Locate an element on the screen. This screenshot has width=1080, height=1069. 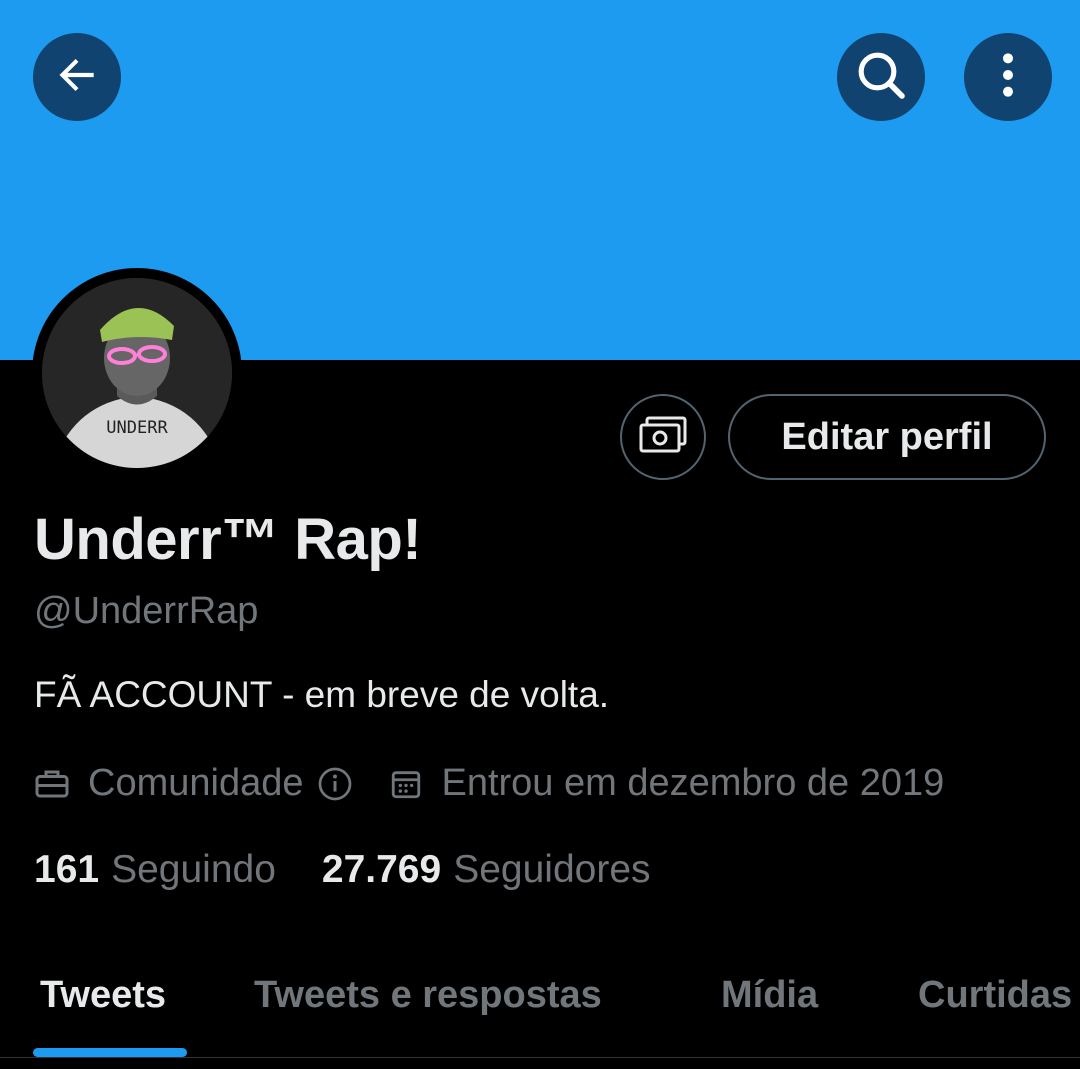
profile-meta: Comunidade Entrou em dezembro de 2019 is located at coordinates (489, 783).